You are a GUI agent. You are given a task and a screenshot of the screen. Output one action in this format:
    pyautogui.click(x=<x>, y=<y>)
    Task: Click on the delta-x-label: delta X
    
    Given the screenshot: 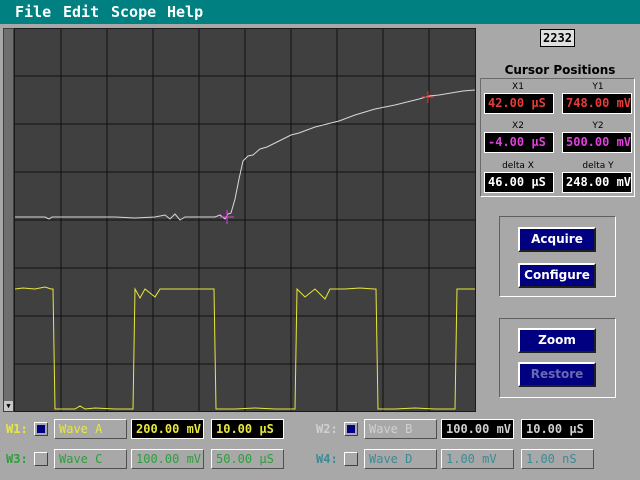 What is the action you would take?
    pyautogui.click(x=518, y=166)
    